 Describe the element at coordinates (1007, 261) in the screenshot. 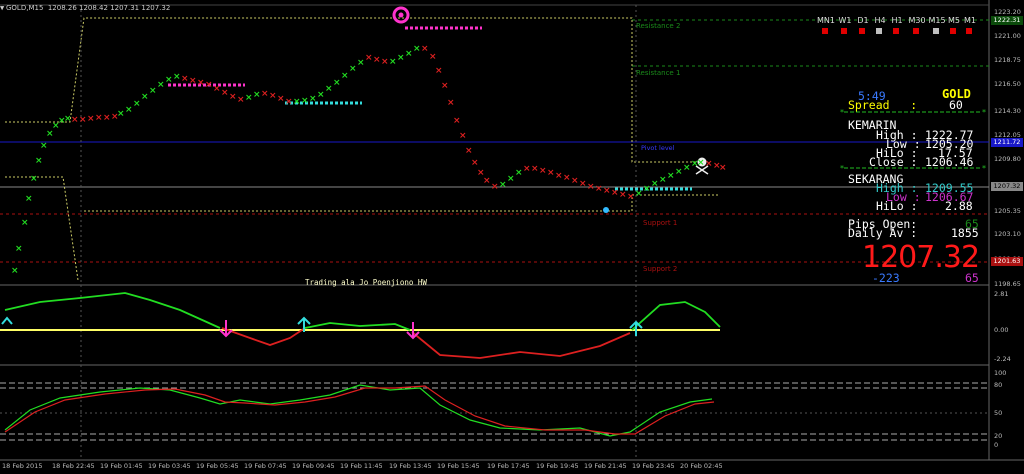

I see `s2-price-tag: 1201.63` at that location.